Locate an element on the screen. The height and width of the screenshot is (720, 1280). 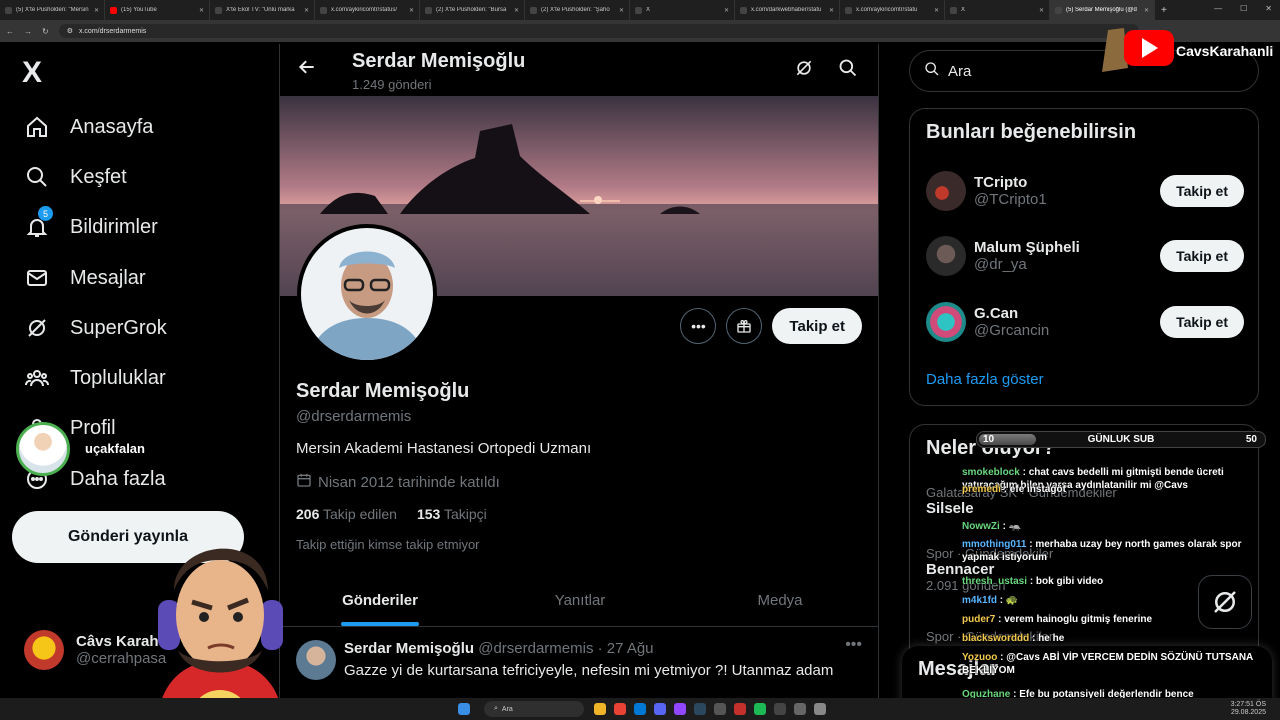
browser-tab: x.com/aykiricomtr/status/ ✕ is located at coordinates (367, 10).